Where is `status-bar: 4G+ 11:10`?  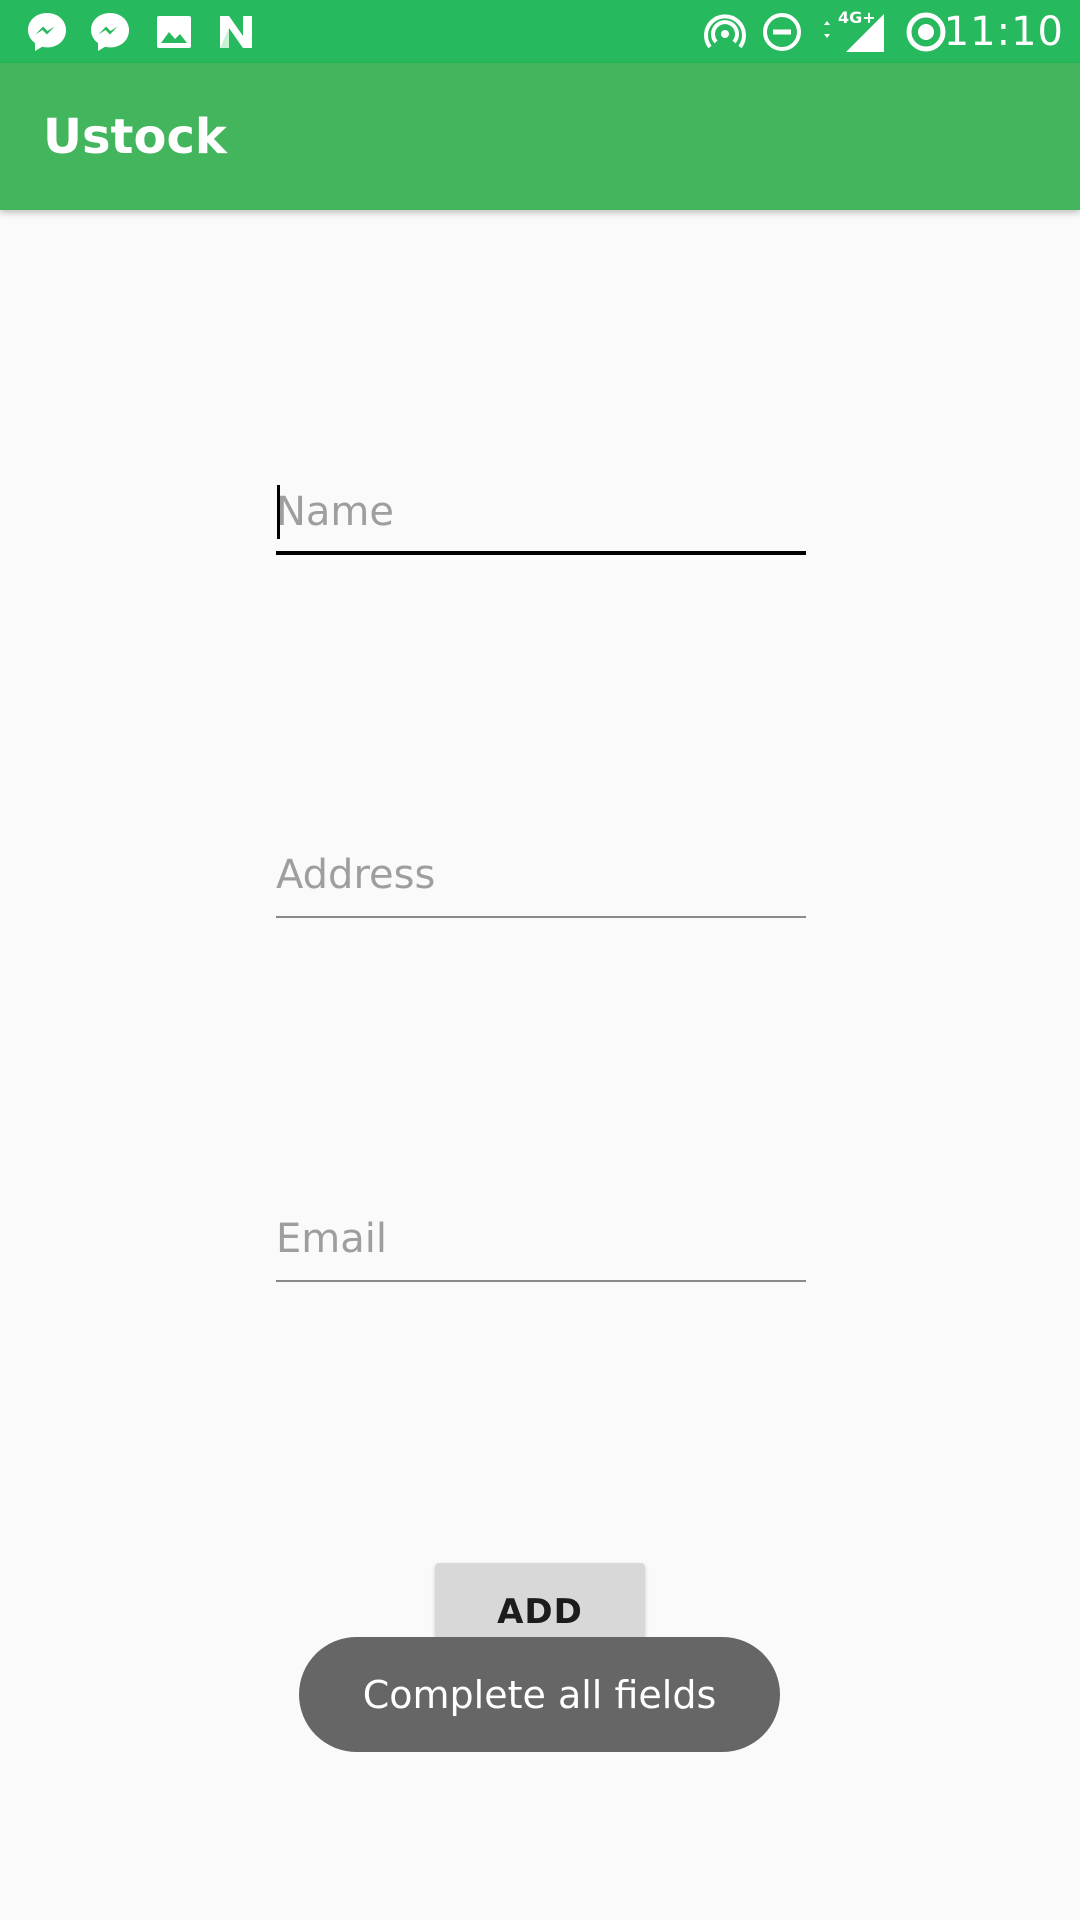
status-bar: 4G+ 11:10 is located at coordinates (540, 31).